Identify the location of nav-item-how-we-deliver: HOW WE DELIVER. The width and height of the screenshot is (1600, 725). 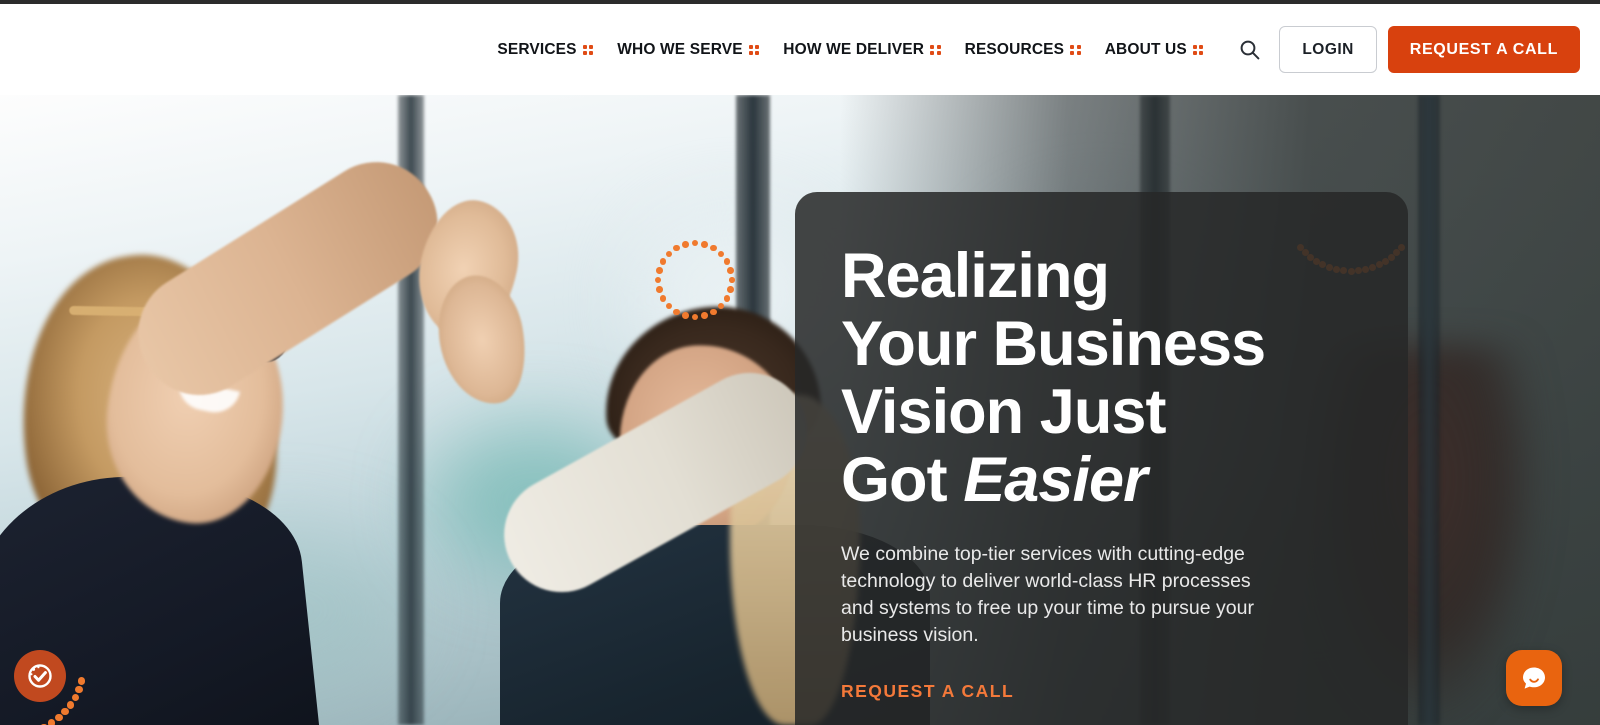
(861, 50).